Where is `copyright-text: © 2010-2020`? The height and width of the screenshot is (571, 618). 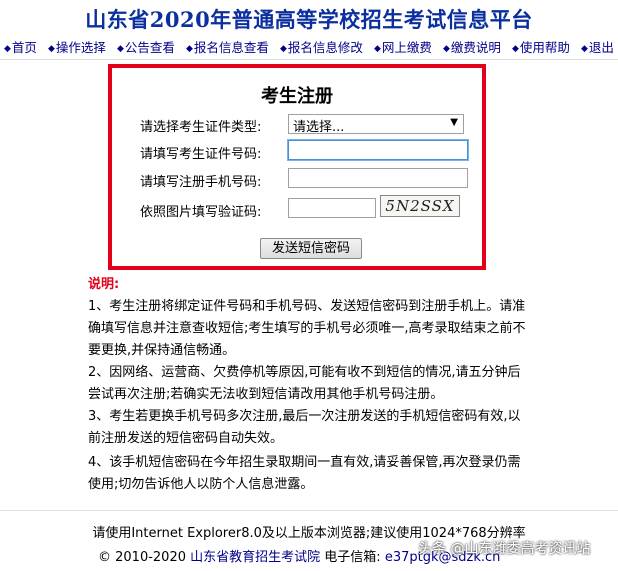
copyright-text: © 2010-2020 is located at coordinates (142, 557).